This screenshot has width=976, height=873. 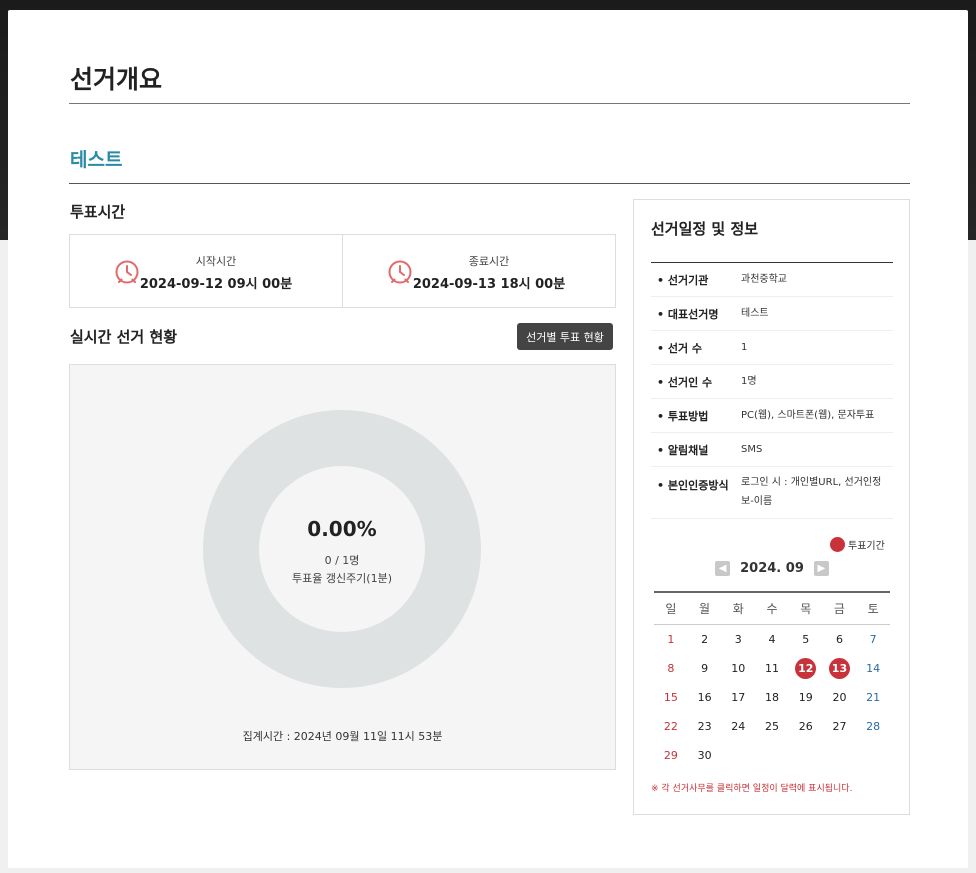 I want to click on weekday-label: 월, so click(x=705, y=609).